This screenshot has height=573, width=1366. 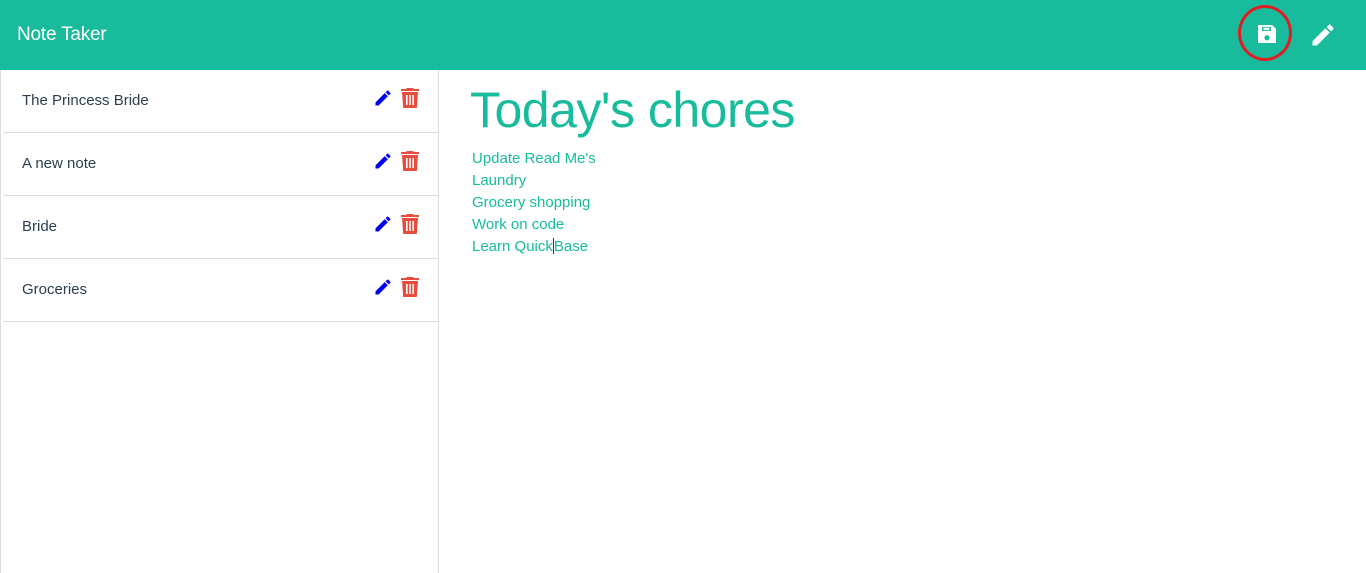 What do you see at coordinates (220, 227) in the screenshot?
I see `list-item: Bride` at bounding box center [220, 227].